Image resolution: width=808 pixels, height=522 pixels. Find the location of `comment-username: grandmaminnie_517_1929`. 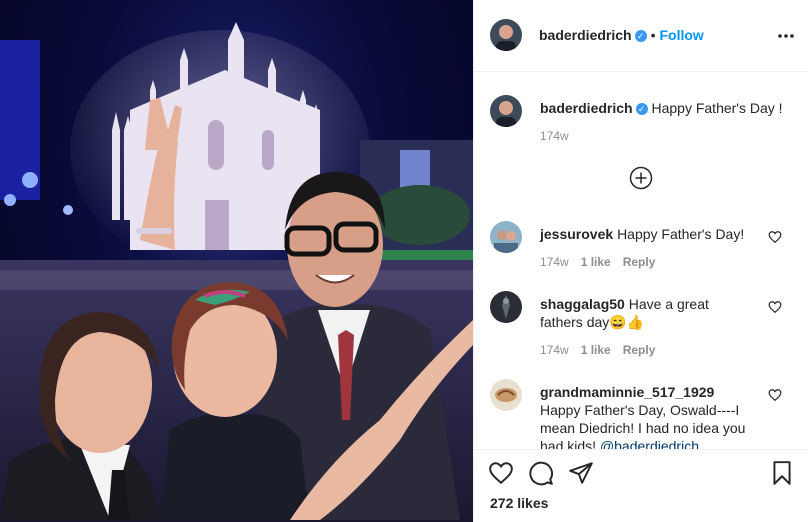

comment-username: grandmaminnie_517_1929 is located at coordinates (627, 392).